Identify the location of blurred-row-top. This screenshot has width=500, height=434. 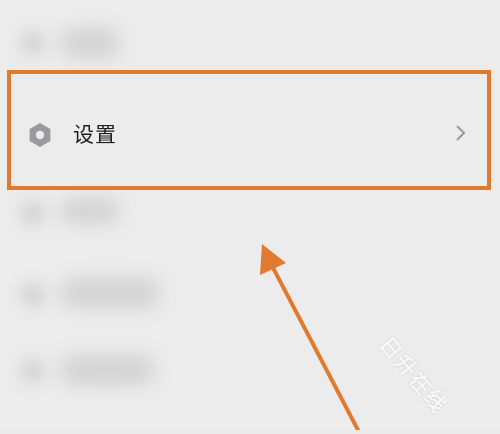
(90, 43).